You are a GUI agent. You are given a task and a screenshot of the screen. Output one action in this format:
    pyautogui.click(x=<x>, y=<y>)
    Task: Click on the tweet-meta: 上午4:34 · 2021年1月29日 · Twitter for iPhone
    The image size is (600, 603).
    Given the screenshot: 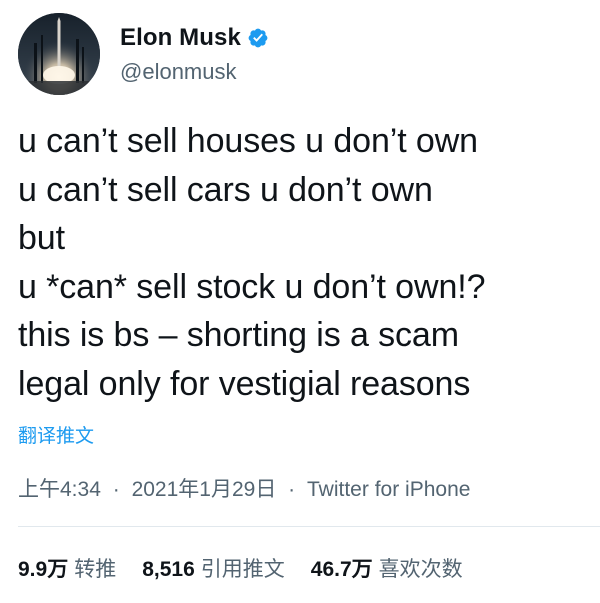 What is the action you would take?
    pyautogui.click(x=244, y=488)
    